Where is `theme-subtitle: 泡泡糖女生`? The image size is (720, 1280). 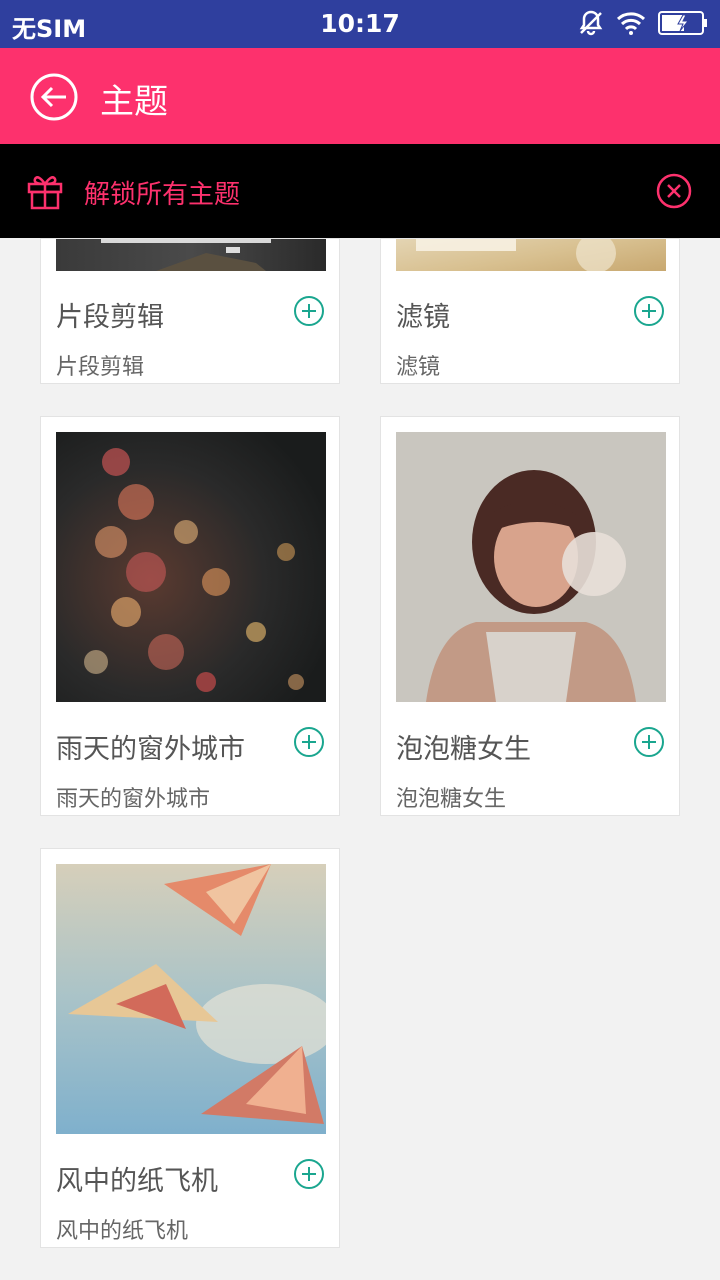
theme-subtitle: 泡泡糖女生 is located at coordinates (451, 799).